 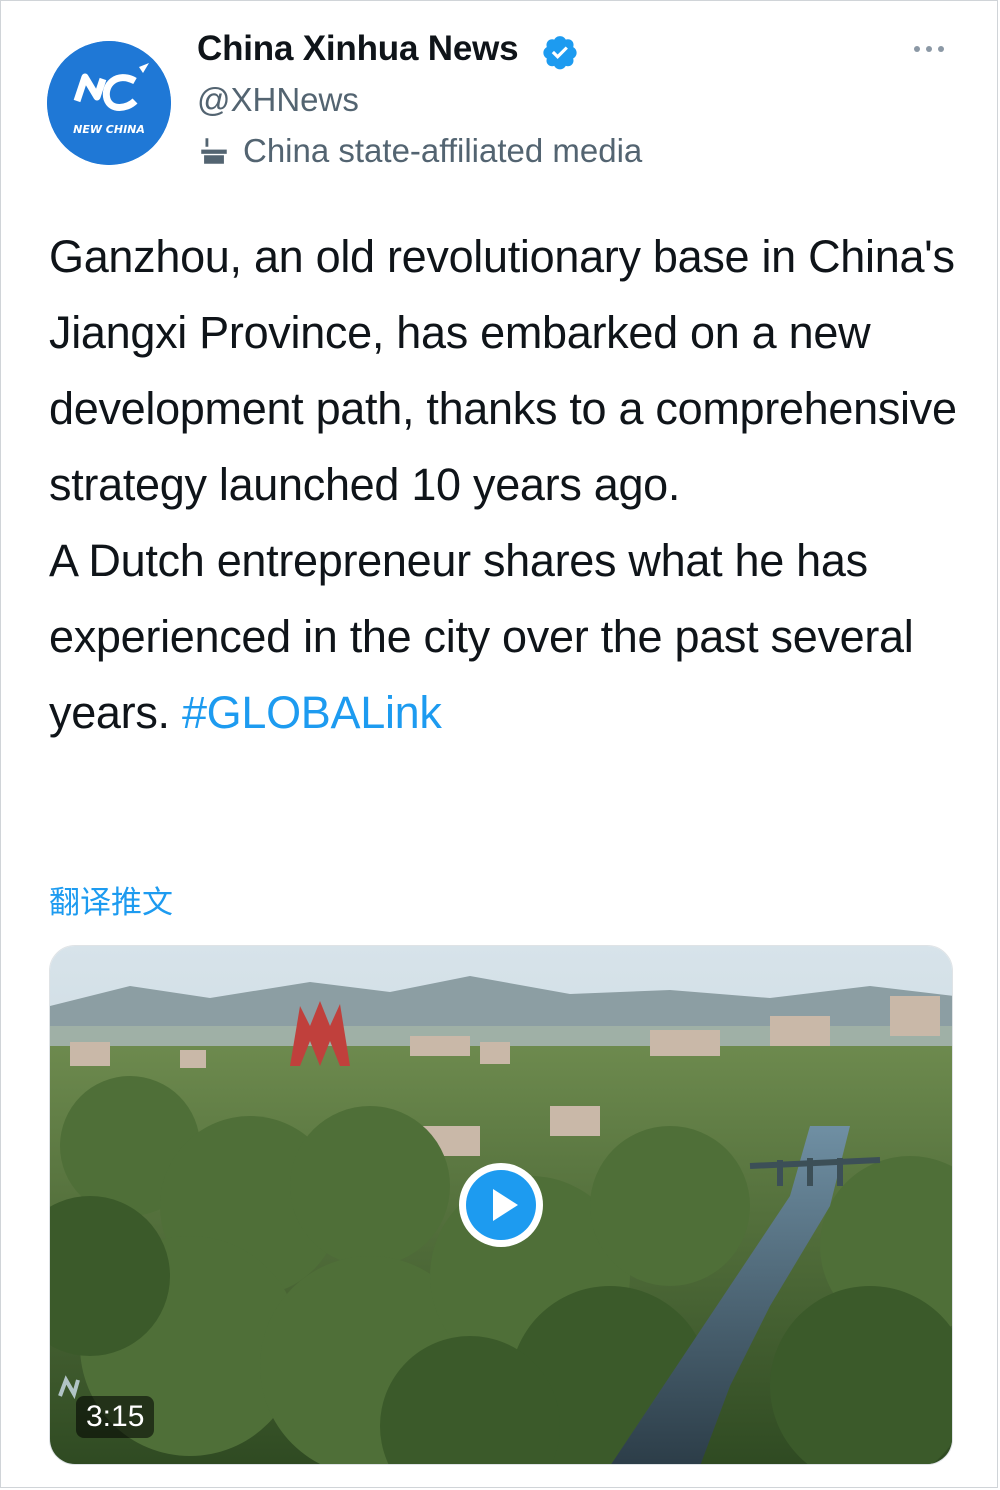 What do you see at coordinates (560, 53) in the screenshot?
I see `verified-badge-icon` at bounding box center [560, 53].